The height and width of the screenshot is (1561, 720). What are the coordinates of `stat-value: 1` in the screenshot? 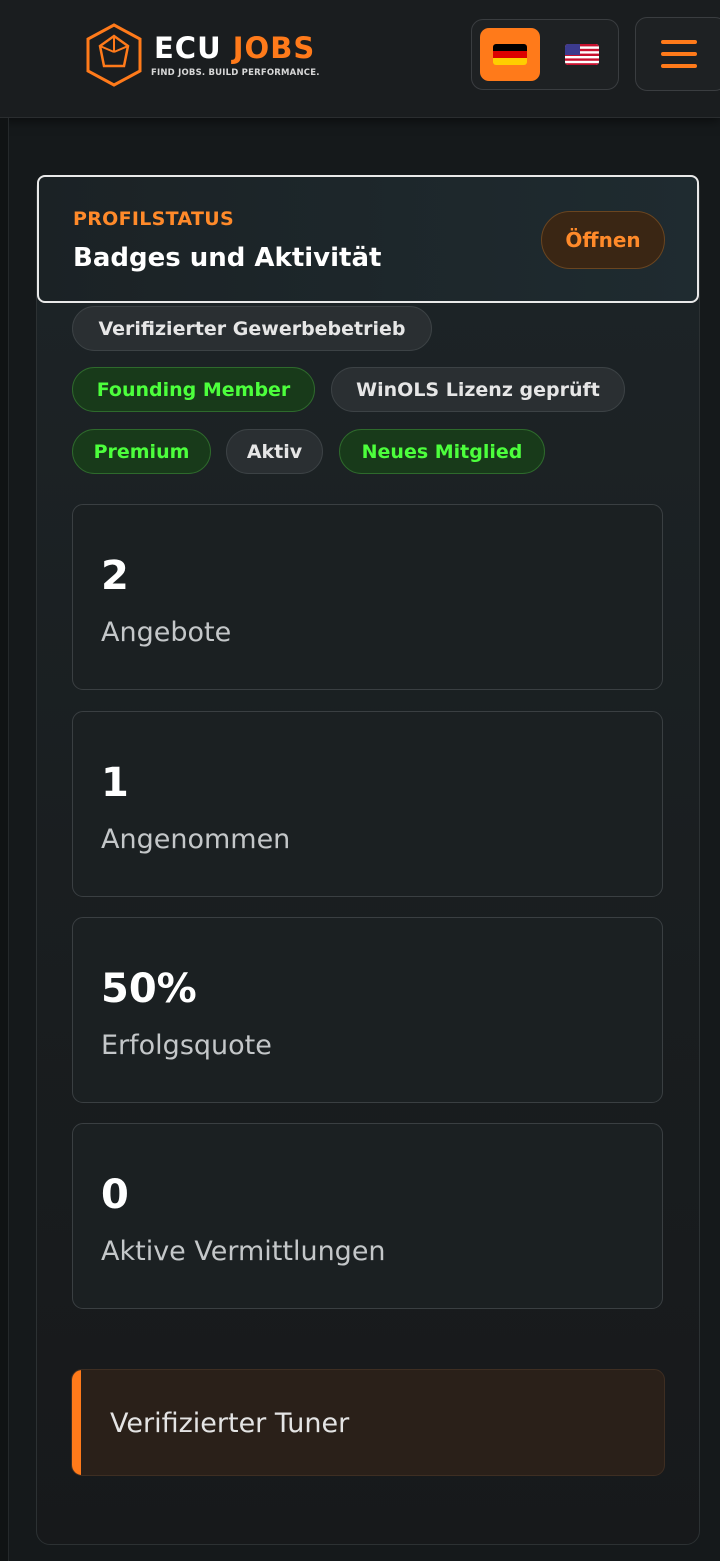 It's located at (115, 783).